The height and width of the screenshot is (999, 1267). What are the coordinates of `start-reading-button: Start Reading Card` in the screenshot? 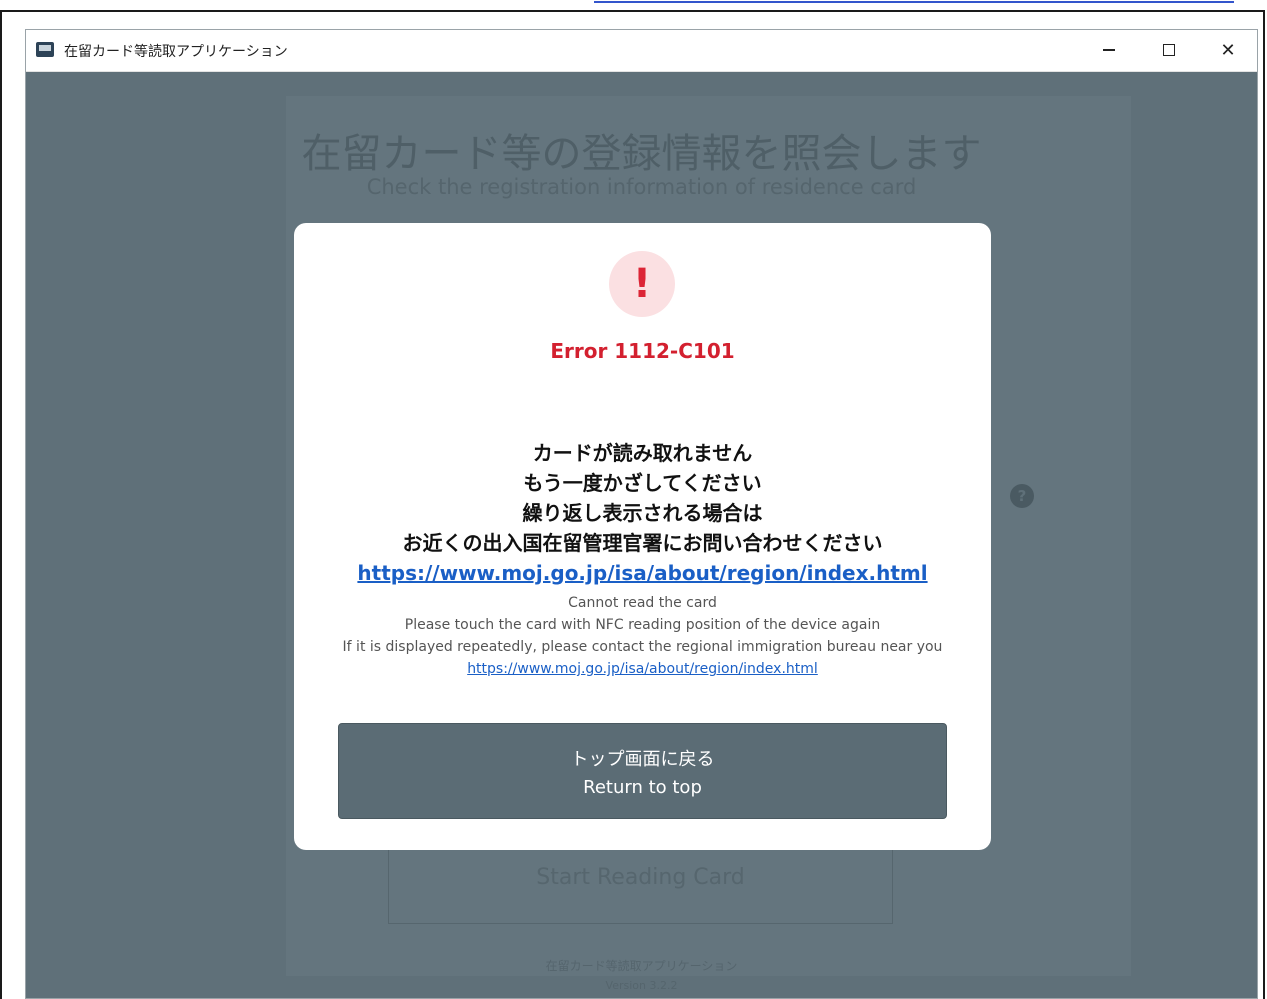 It's located at (640, 885).